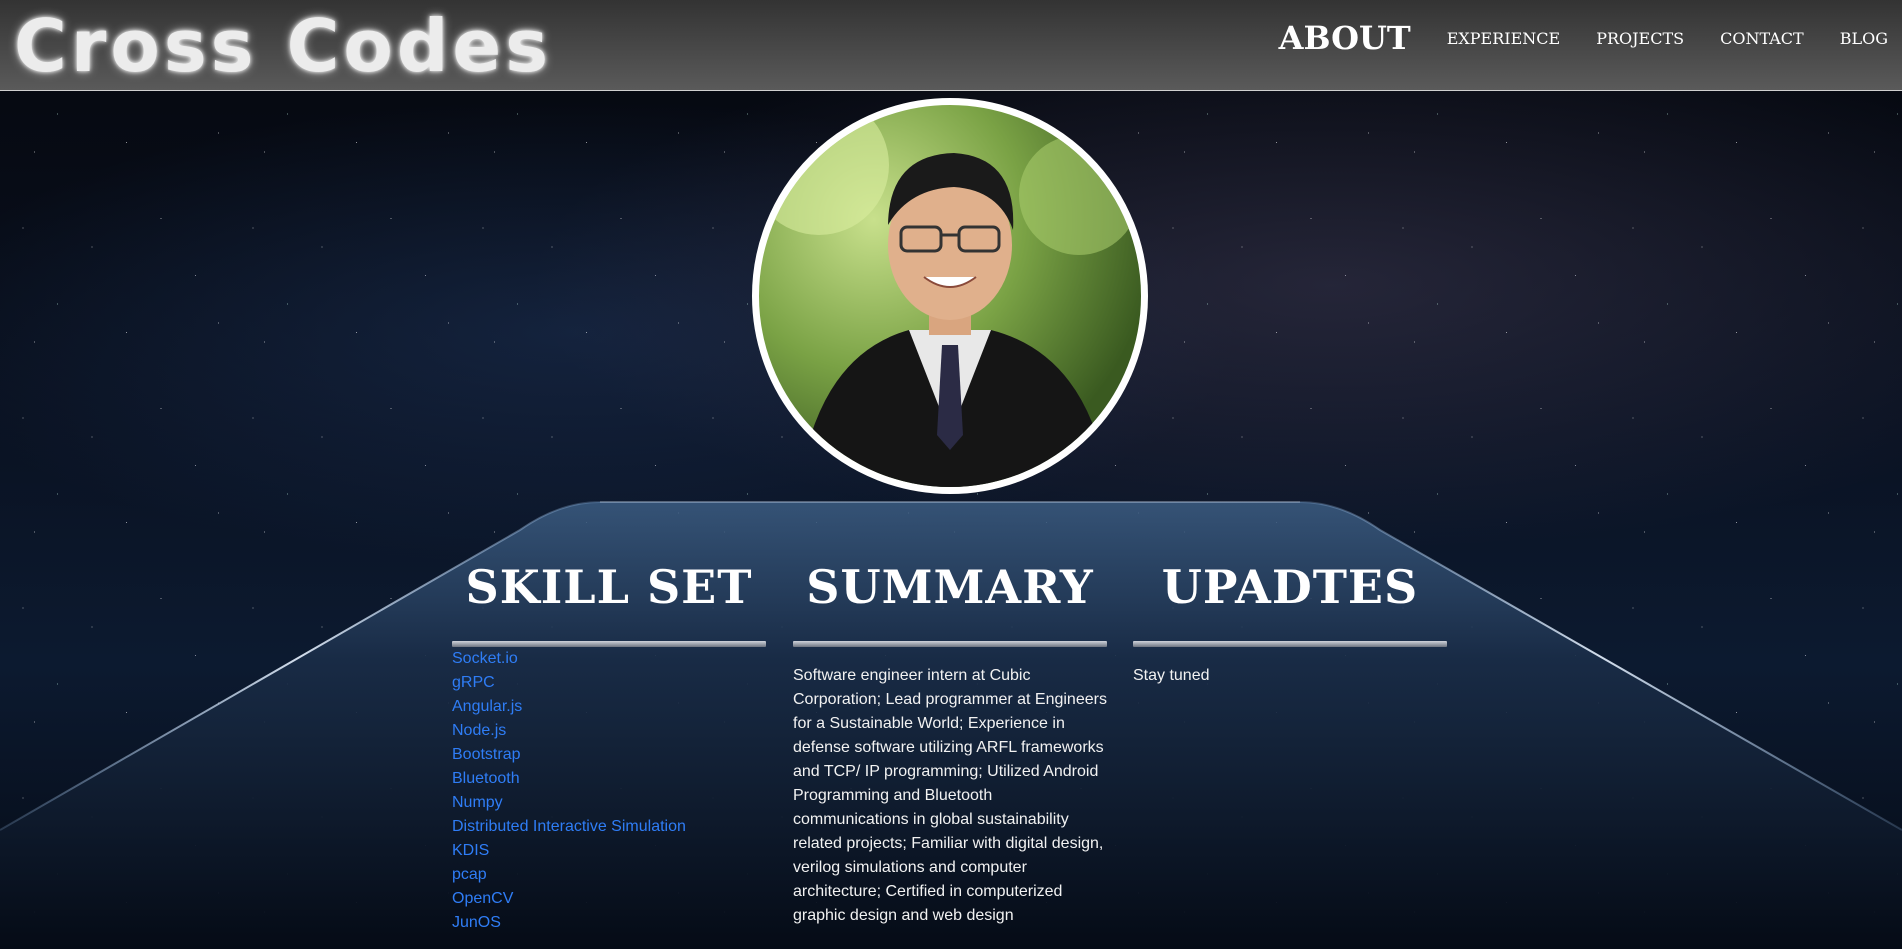  What do you see at coordinates (476, 922) in the screenshot?
I see `skill-link: JunOS` at bounding box center [476, 922].